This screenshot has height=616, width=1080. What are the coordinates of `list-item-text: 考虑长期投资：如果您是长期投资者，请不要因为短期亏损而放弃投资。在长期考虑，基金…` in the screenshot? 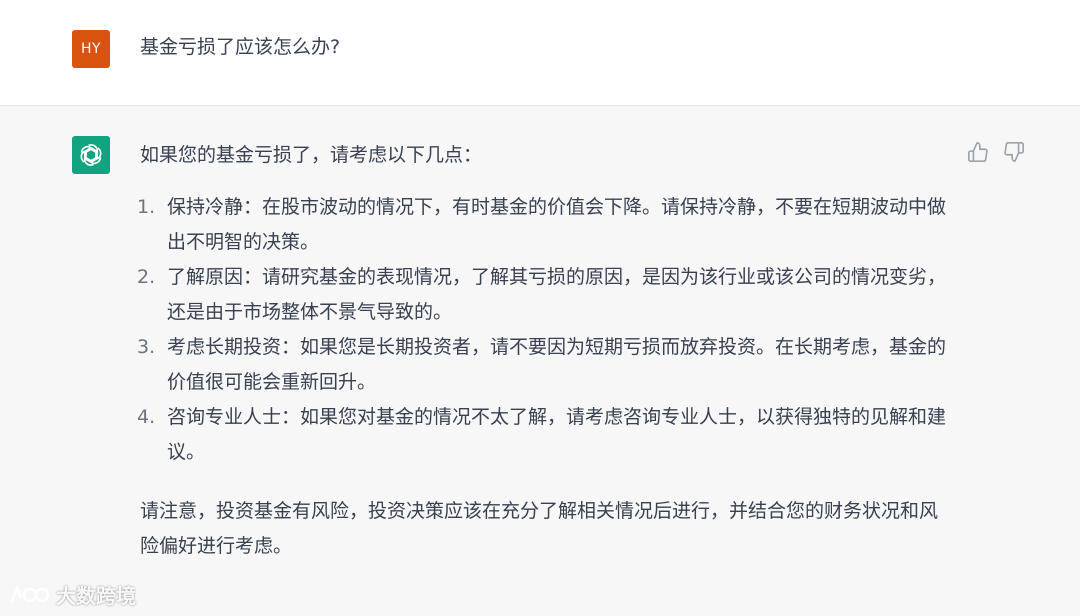 It's located at (557, 364).